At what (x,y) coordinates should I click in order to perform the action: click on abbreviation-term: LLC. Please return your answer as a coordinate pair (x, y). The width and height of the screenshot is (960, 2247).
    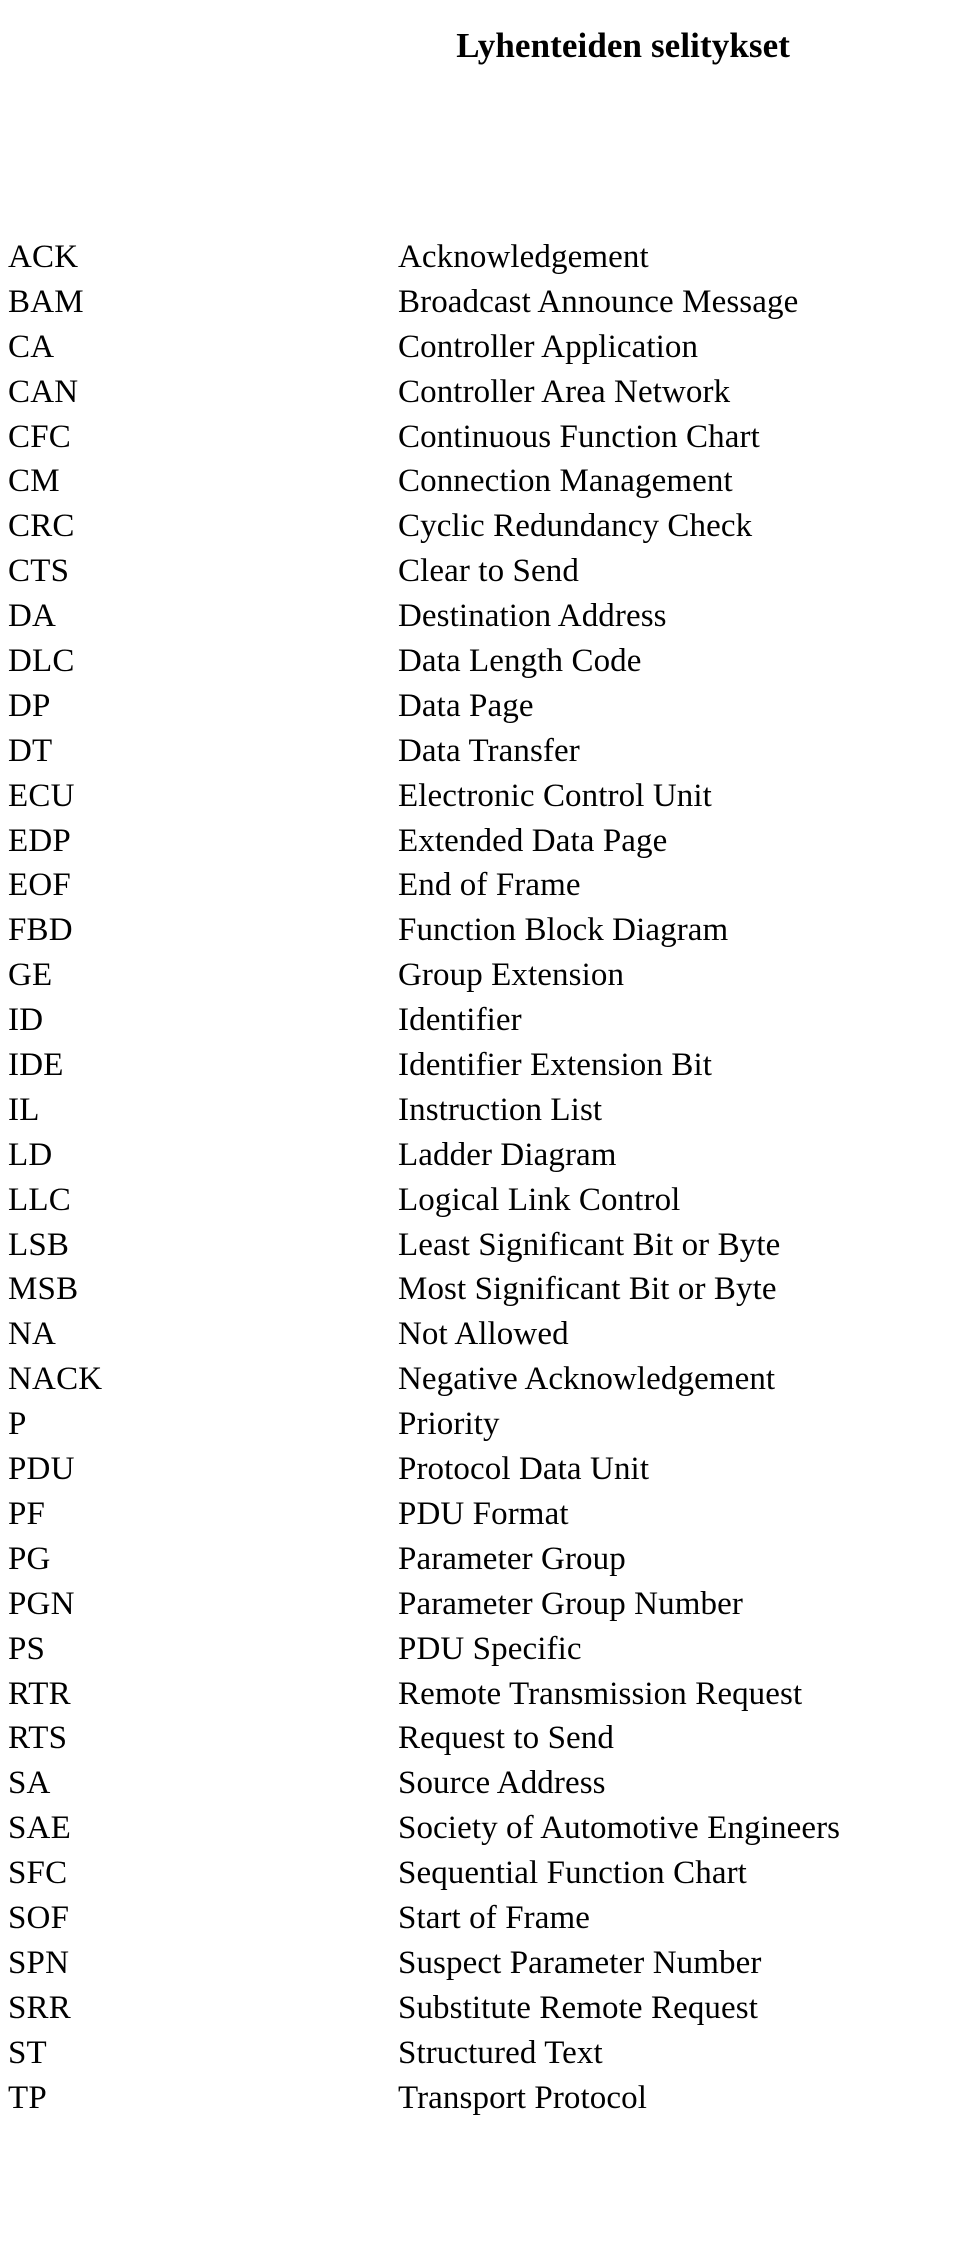
    Looking at the image, I should click on (39, 1199).